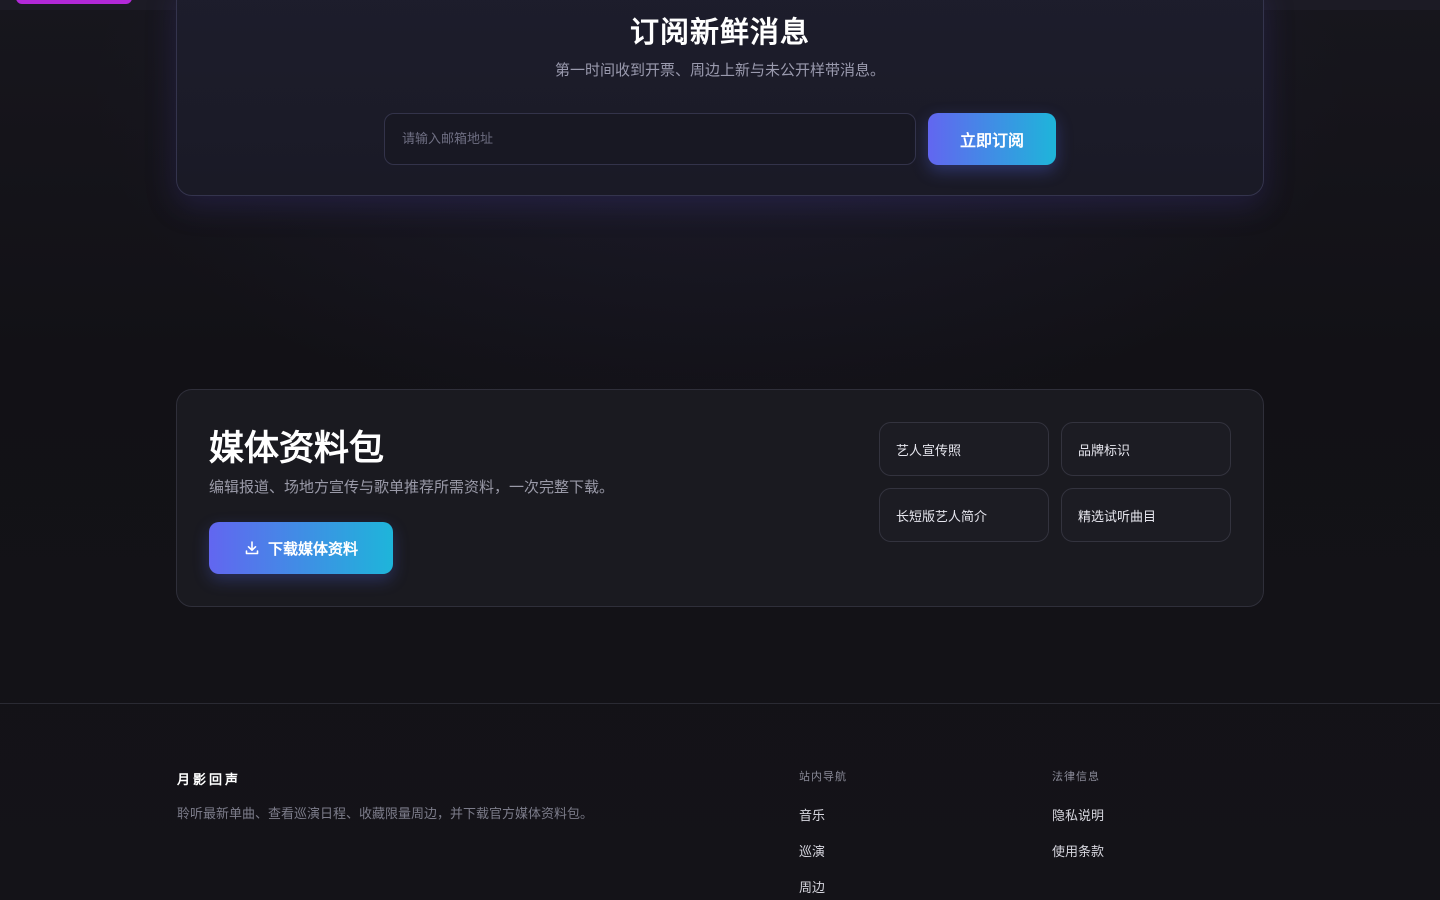 This screenshot has width=1440, height=900. What do you see at coordinates (720, 703) in the screenshot?
I see `footer-divider` at bounding box center [720, 703].